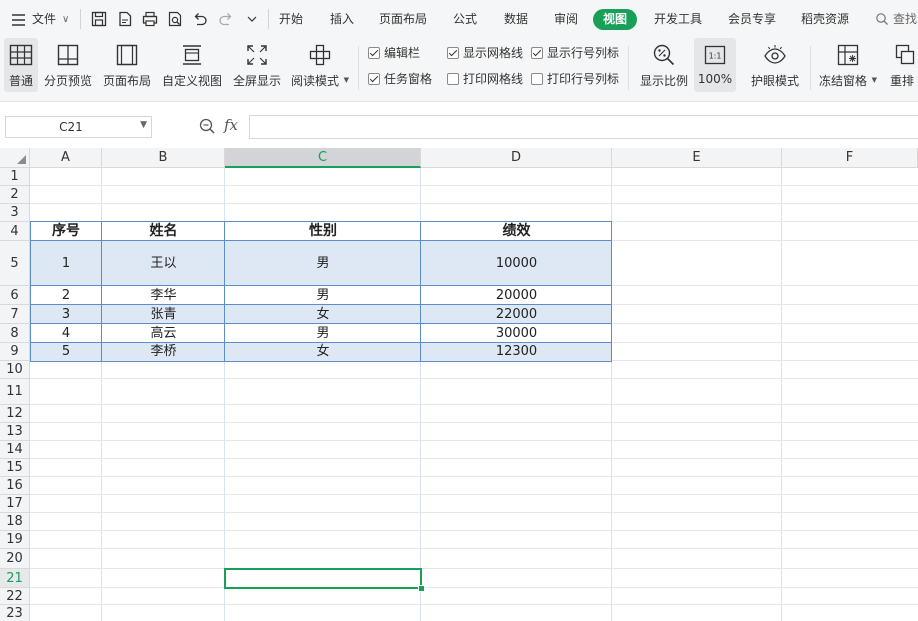  Describe the element at coordinates (66, 314) in the screenshot. I see `table-cell: 3` at that location.